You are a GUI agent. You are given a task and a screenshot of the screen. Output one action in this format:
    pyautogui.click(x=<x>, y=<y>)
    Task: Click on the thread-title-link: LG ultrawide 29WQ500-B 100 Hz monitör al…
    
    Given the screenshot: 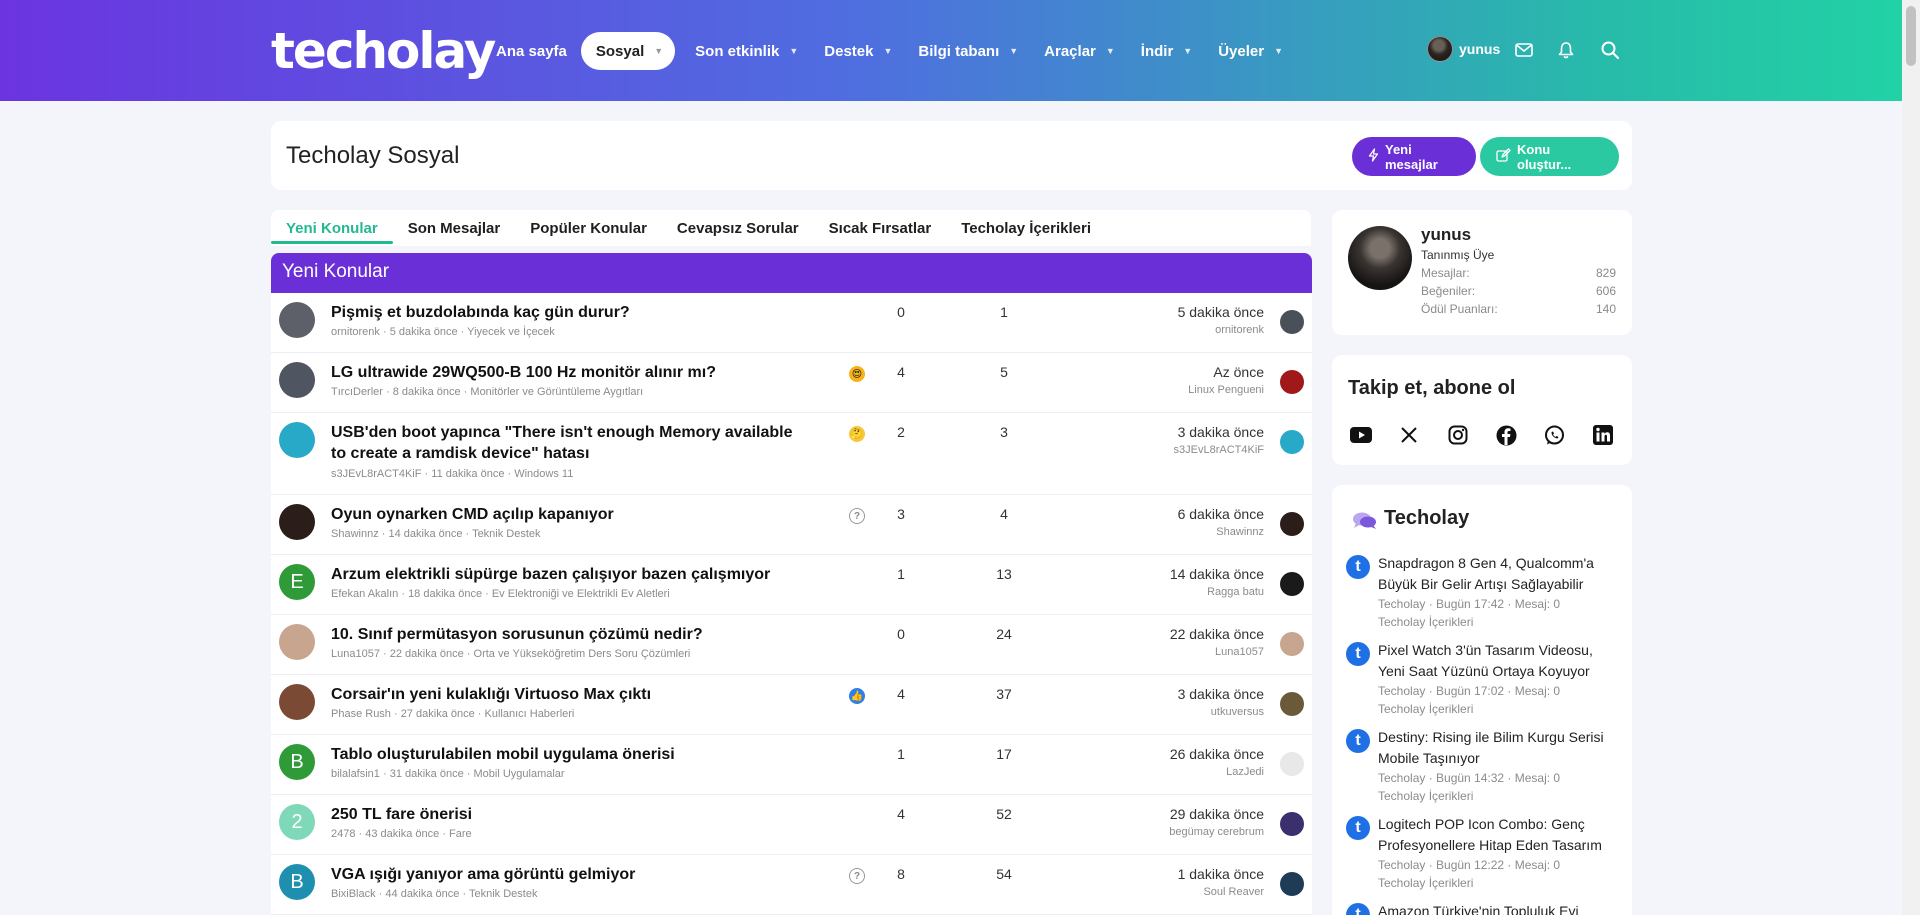 What is the action you would take?
    pyautogui.click(x=571, y=372)
    